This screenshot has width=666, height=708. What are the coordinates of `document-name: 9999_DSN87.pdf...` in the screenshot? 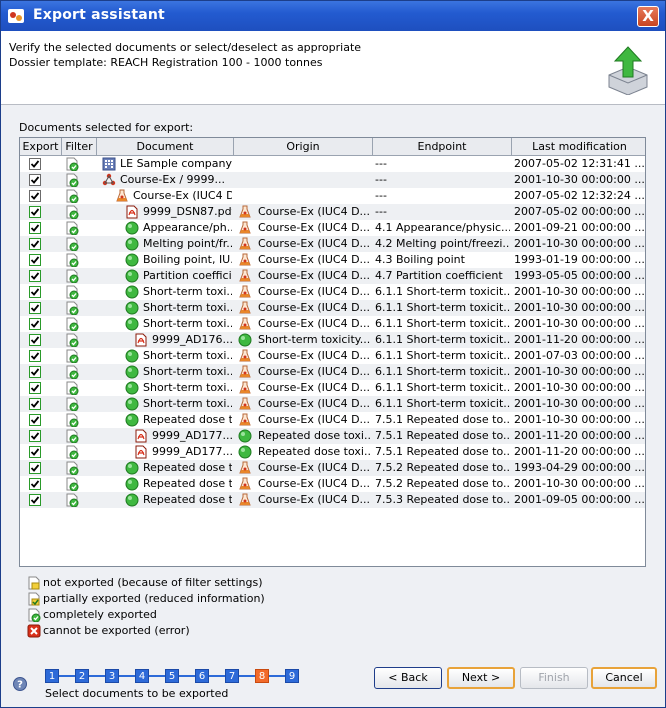 It's located at (187, 211).